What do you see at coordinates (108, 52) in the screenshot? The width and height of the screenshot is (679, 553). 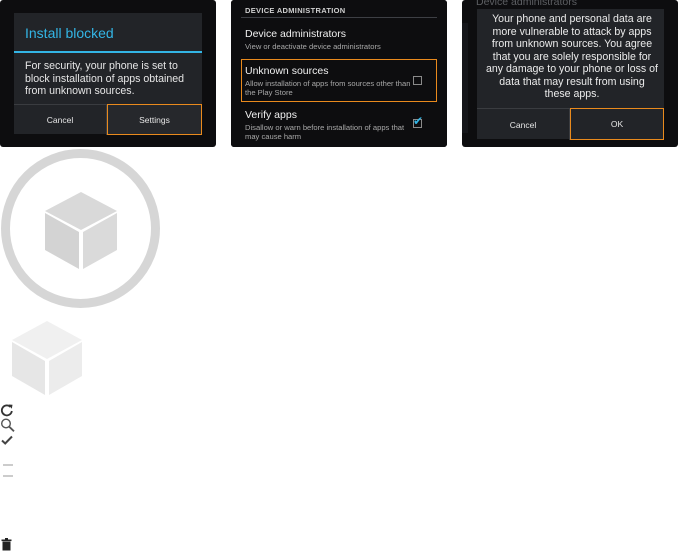 I see `title-divider` at bounding box center [108, 52].